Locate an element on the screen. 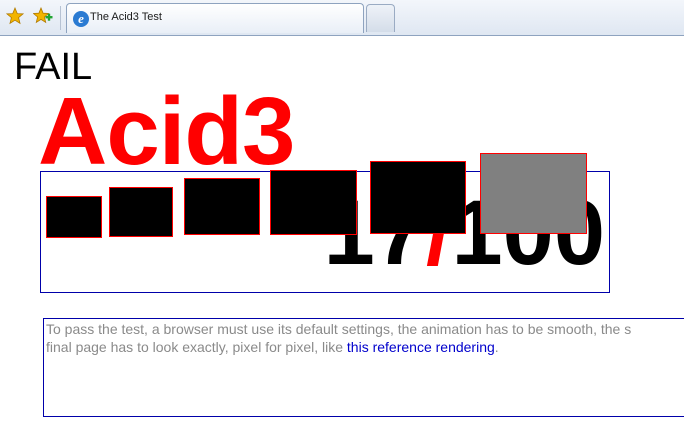  tab-title: The Acid3 Test is located at coordinates (126, 17).